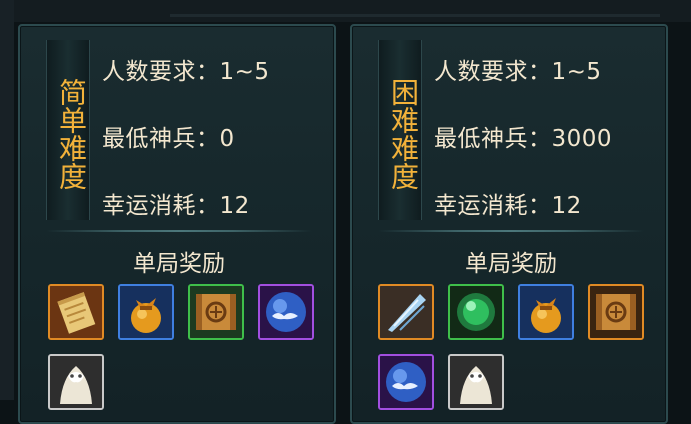 The width and height of the screenshot is (691, 424). I want to click on green-orb-icon, so click(476, 312).